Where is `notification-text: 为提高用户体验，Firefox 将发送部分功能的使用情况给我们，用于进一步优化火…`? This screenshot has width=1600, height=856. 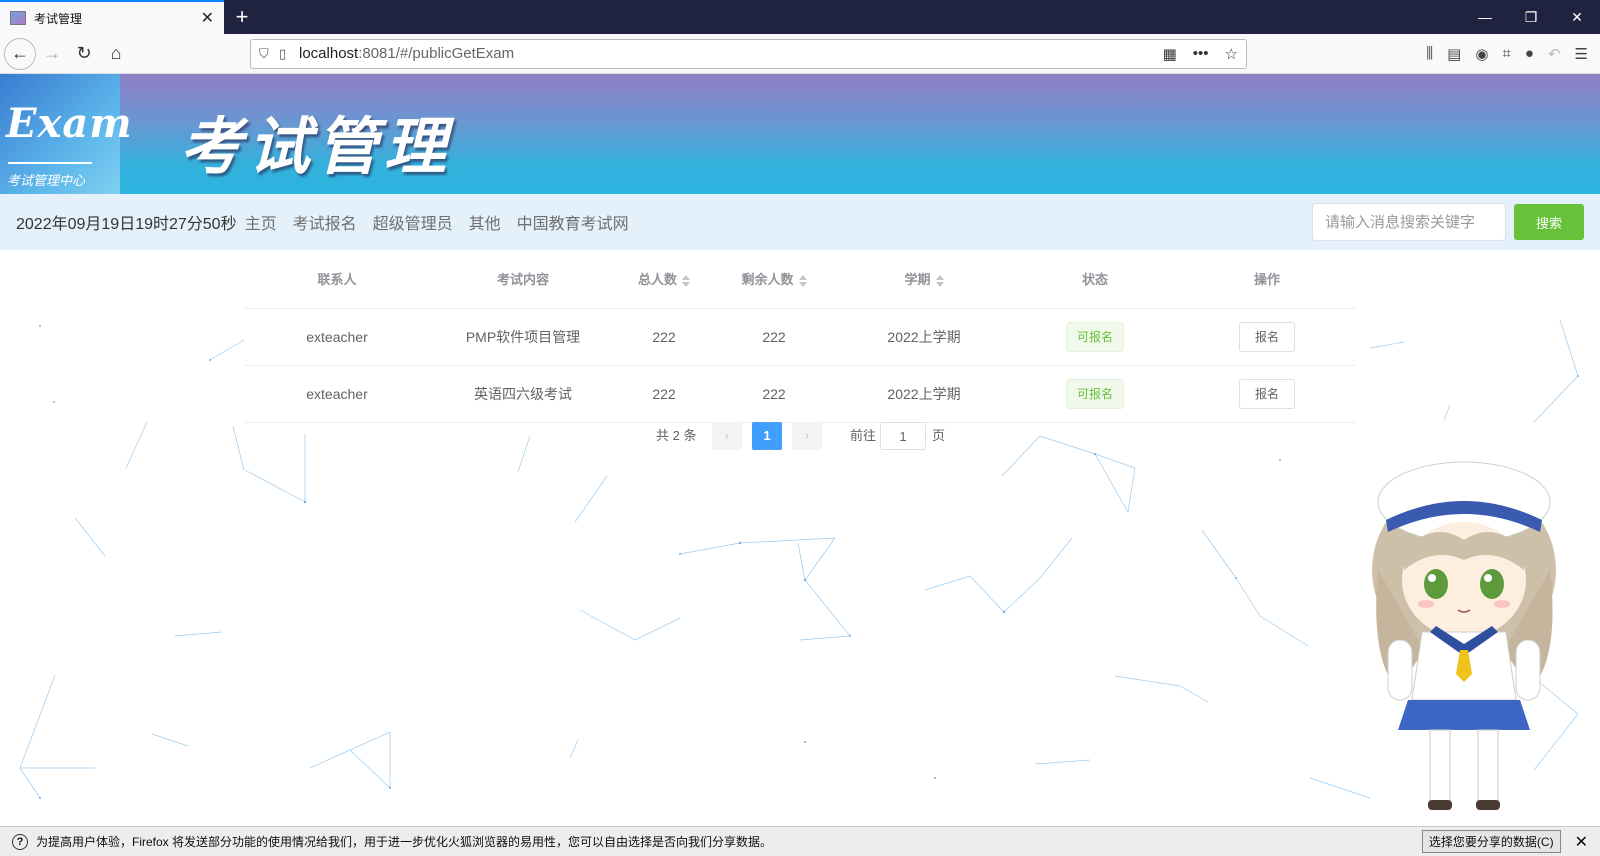
notification-text: 为提高用户体验，Firefox 将发送部分功能的使用情况给我们，用于进一步优化火… is located at coordinates (404, 842).